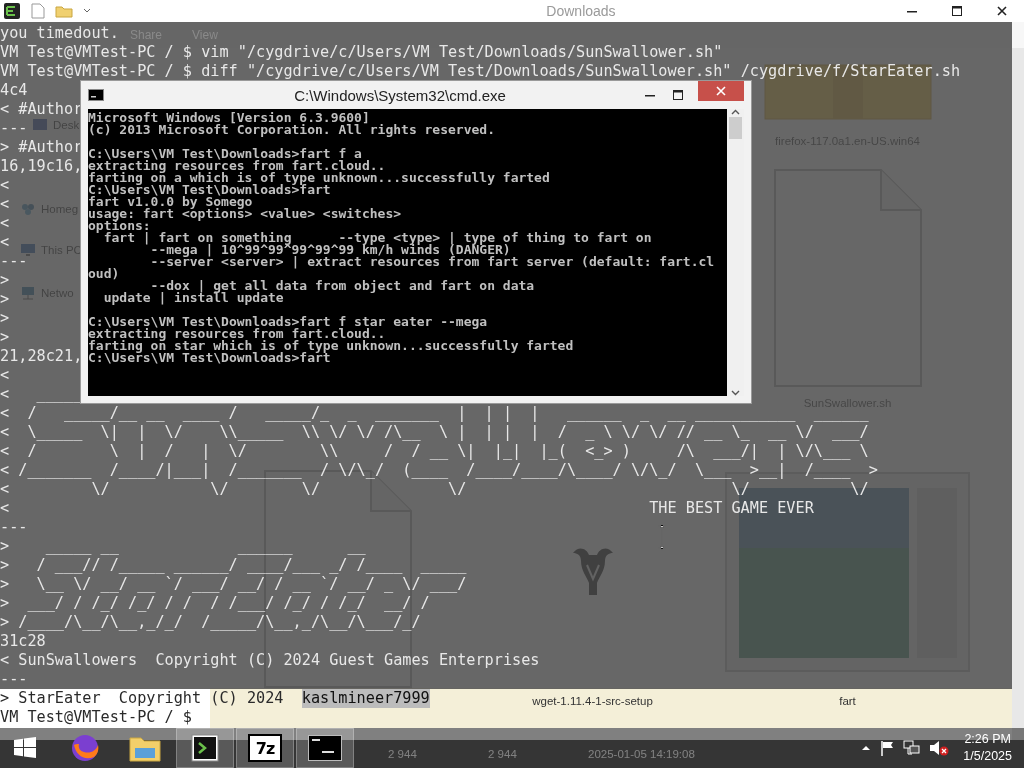 The height and width of the screenshot is (768, 1024). I want to click on scrollbar, so click(1018, 394).